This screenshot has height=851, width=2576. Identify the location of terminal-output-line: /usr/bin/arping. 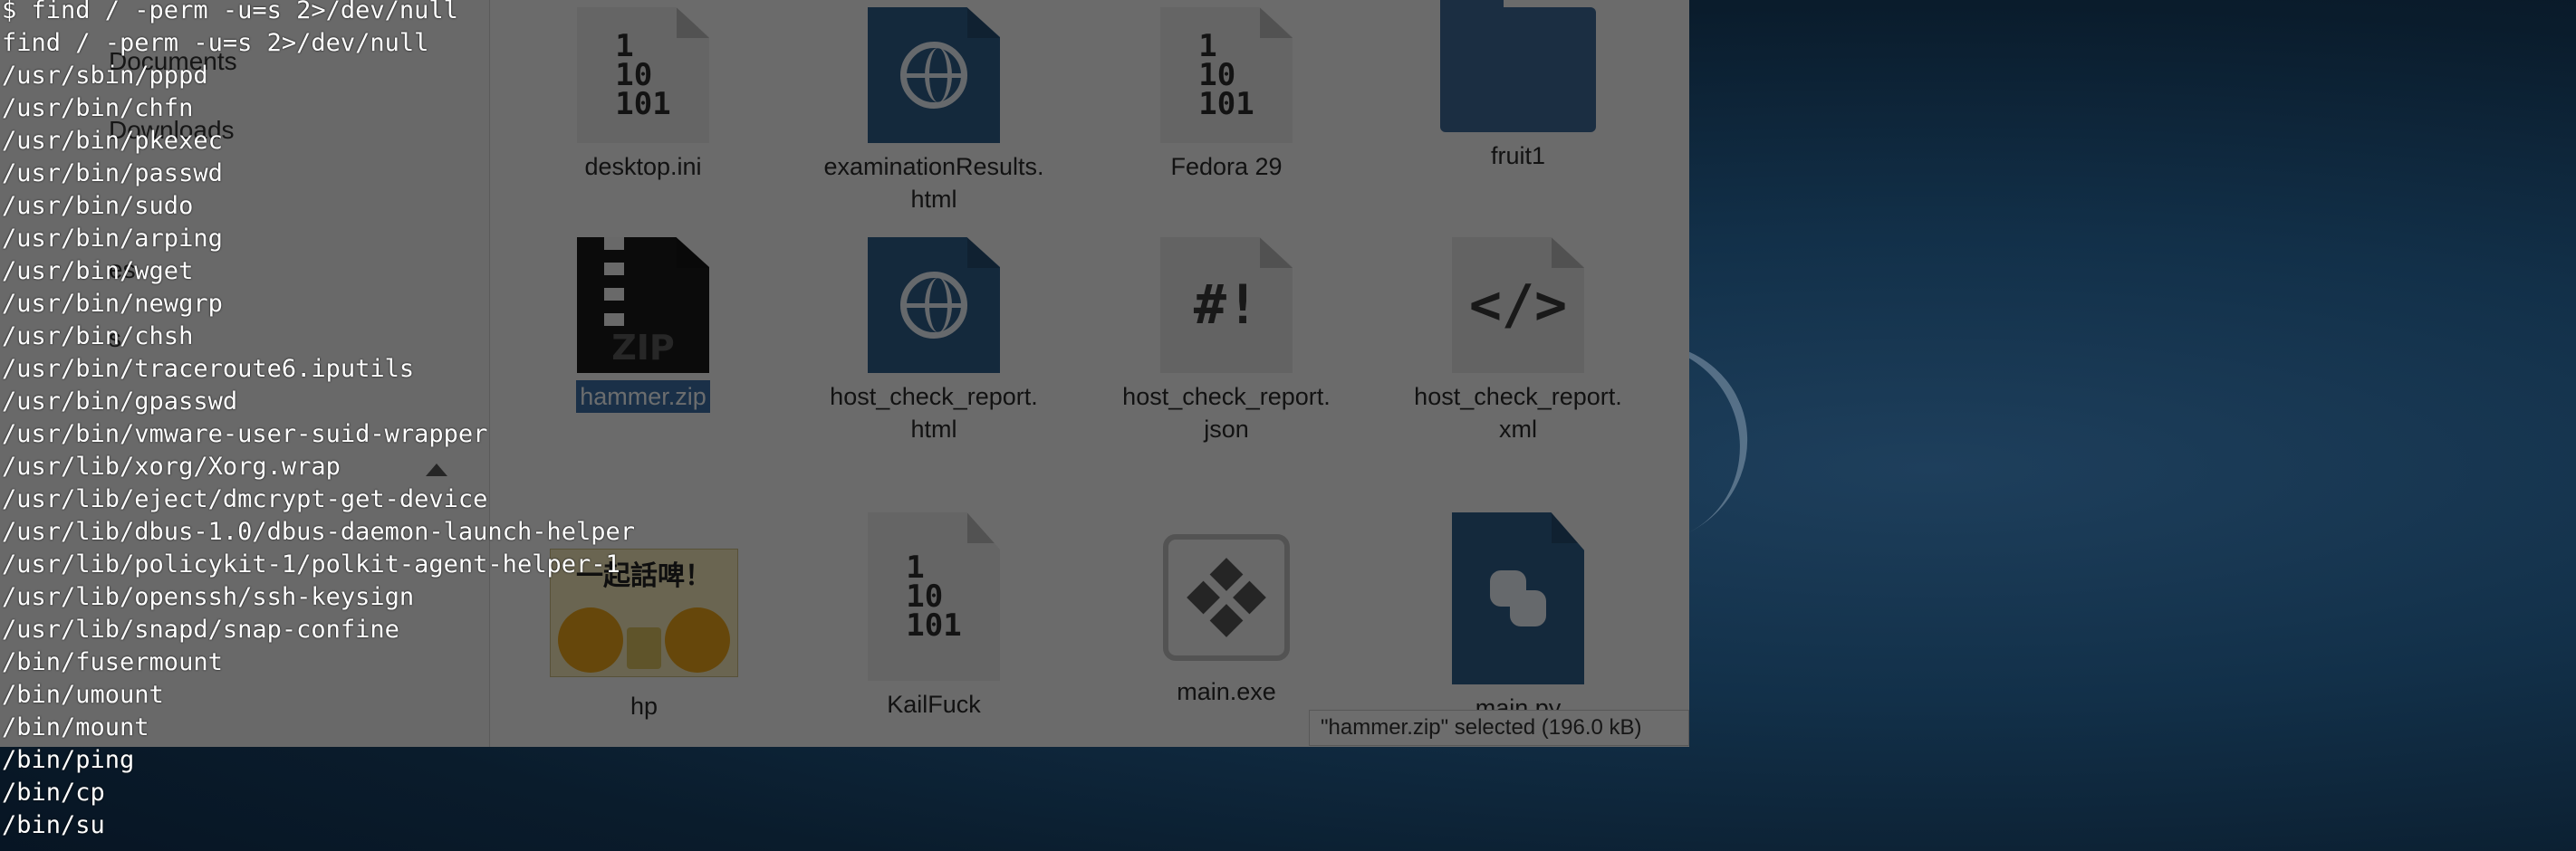
(112, 239).